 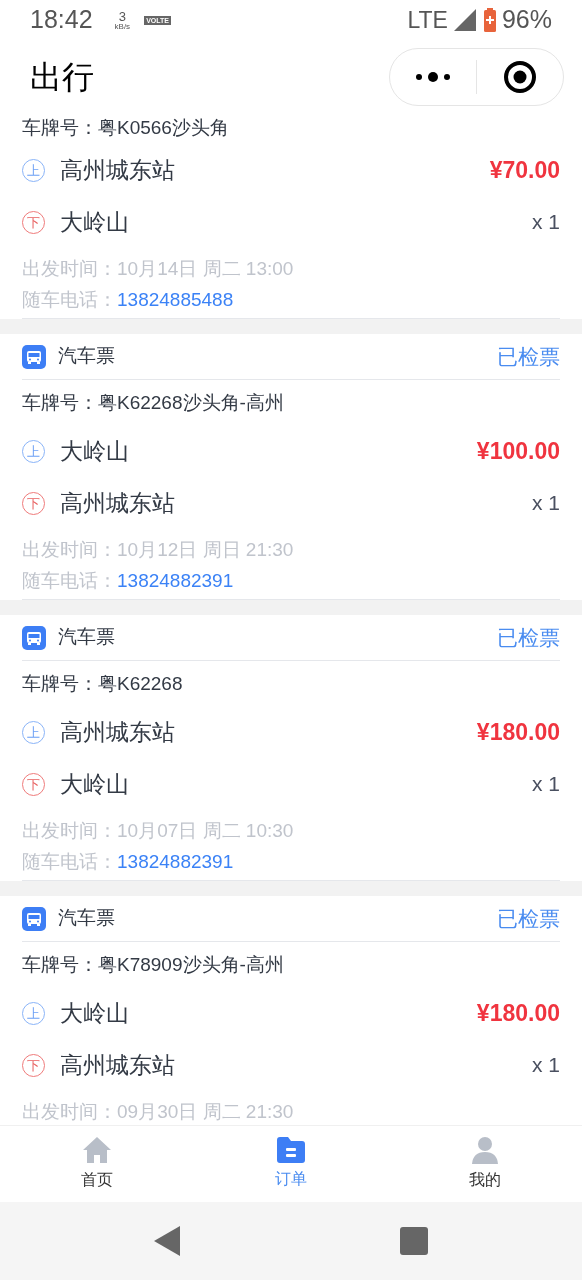 I want to click on person-icon, so click(x=485, y=1150).